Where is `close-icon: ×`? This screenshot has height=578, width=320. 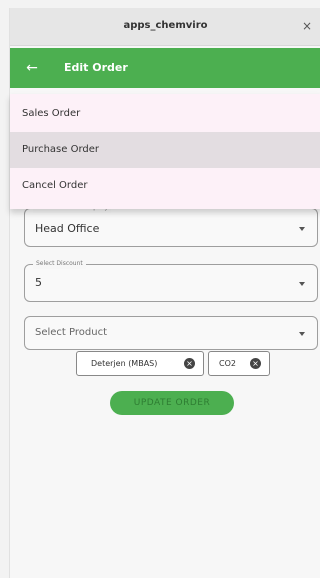 close-icon: × is located at coordinates (307, 26).